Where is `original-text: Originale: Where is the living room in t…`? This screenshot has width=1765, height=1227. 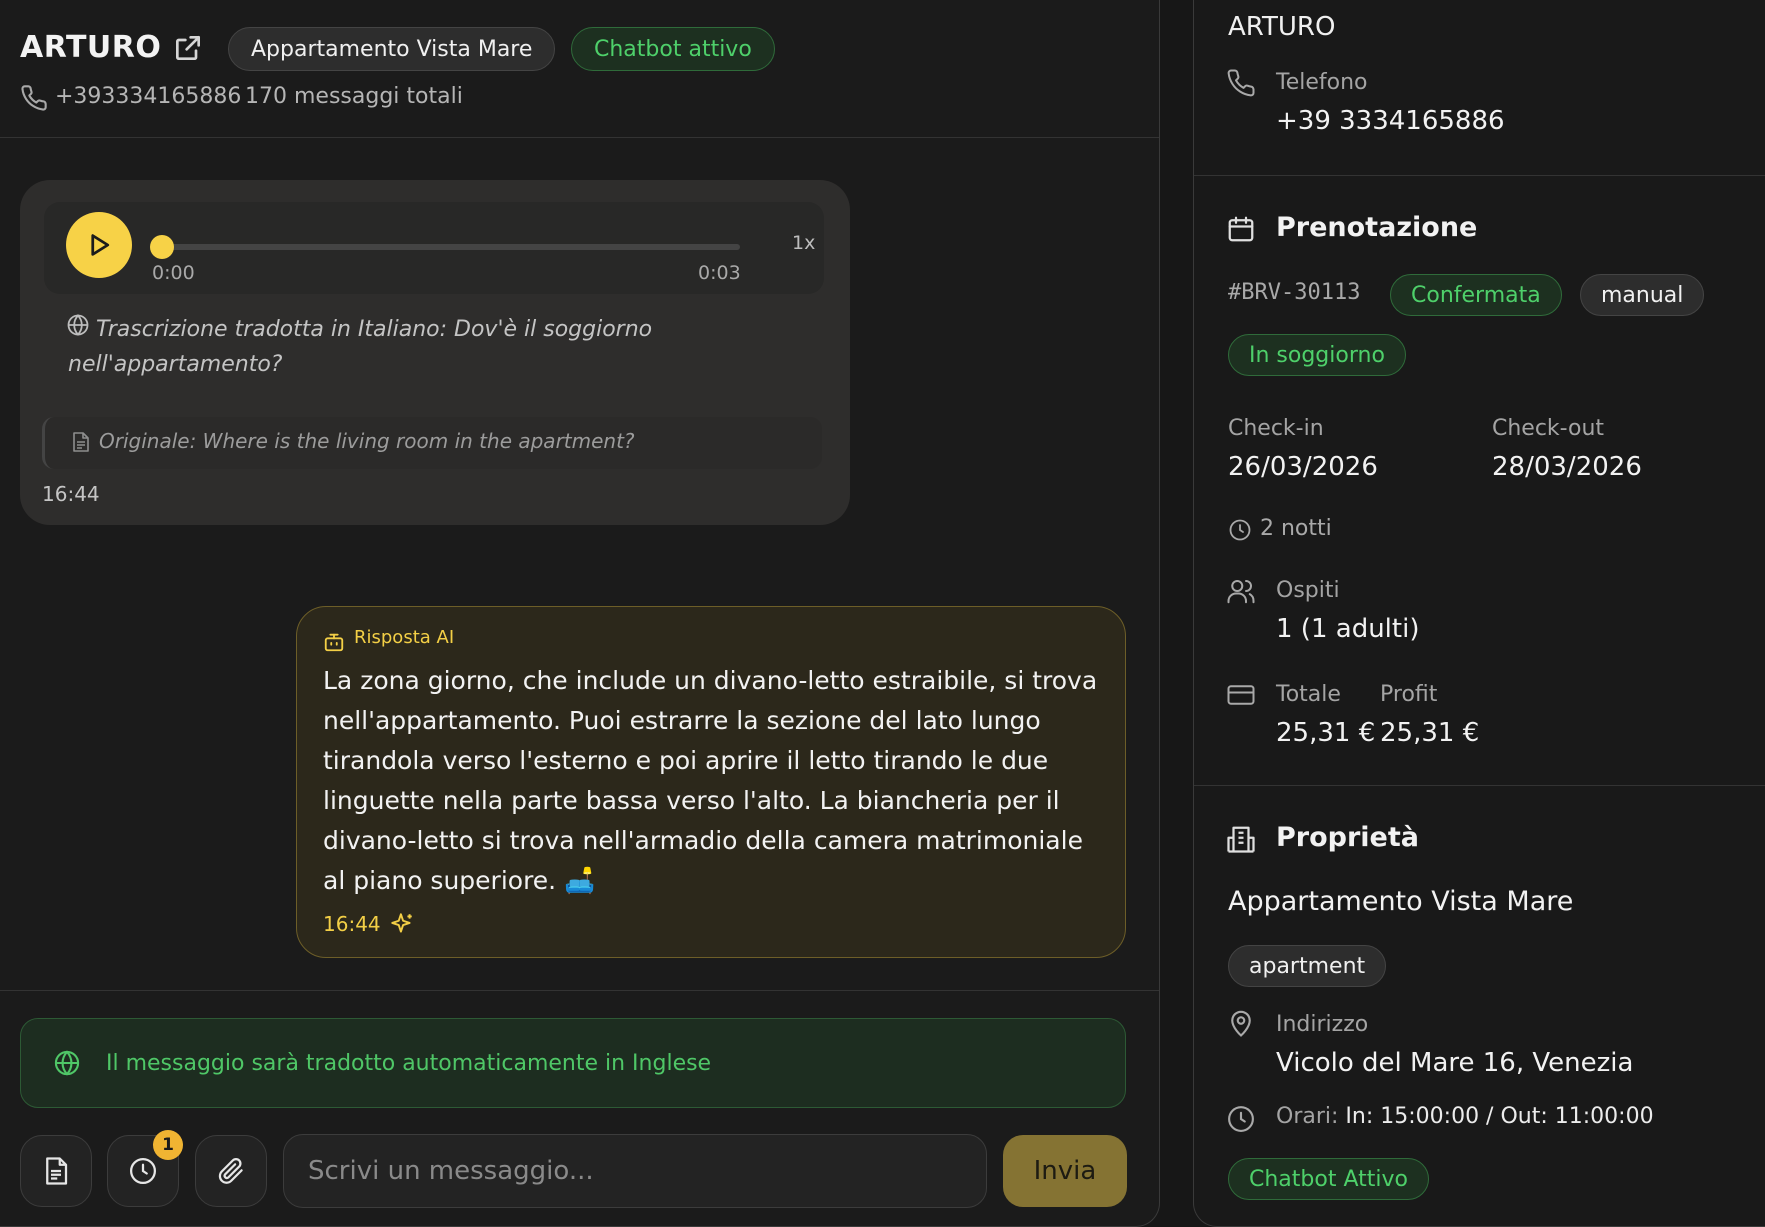 original-text: Originale: Where is the living room in t… is located at coordinates (367, 441).